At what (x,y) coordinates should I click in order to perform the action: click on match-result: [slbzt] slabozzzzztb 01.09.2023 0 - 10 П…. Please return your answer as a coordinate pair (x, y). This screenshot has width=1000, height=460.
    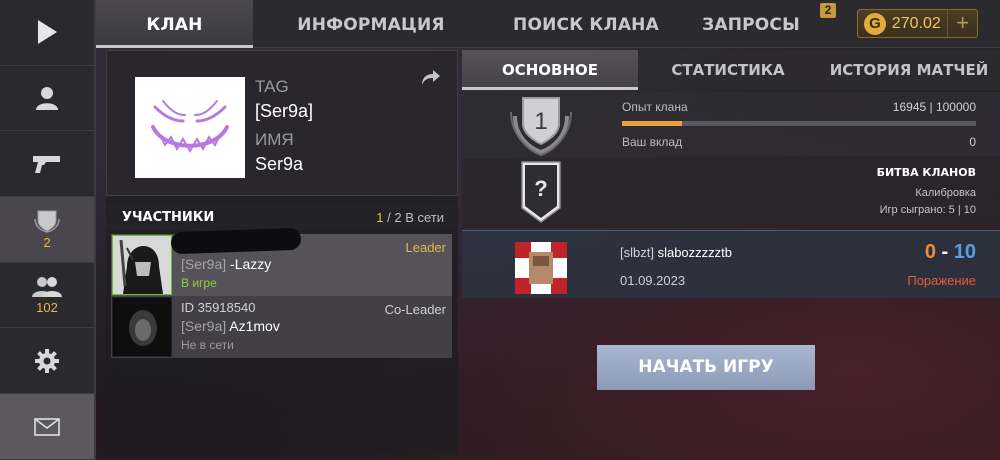
    Looking at the image, I should click on (731, 264).